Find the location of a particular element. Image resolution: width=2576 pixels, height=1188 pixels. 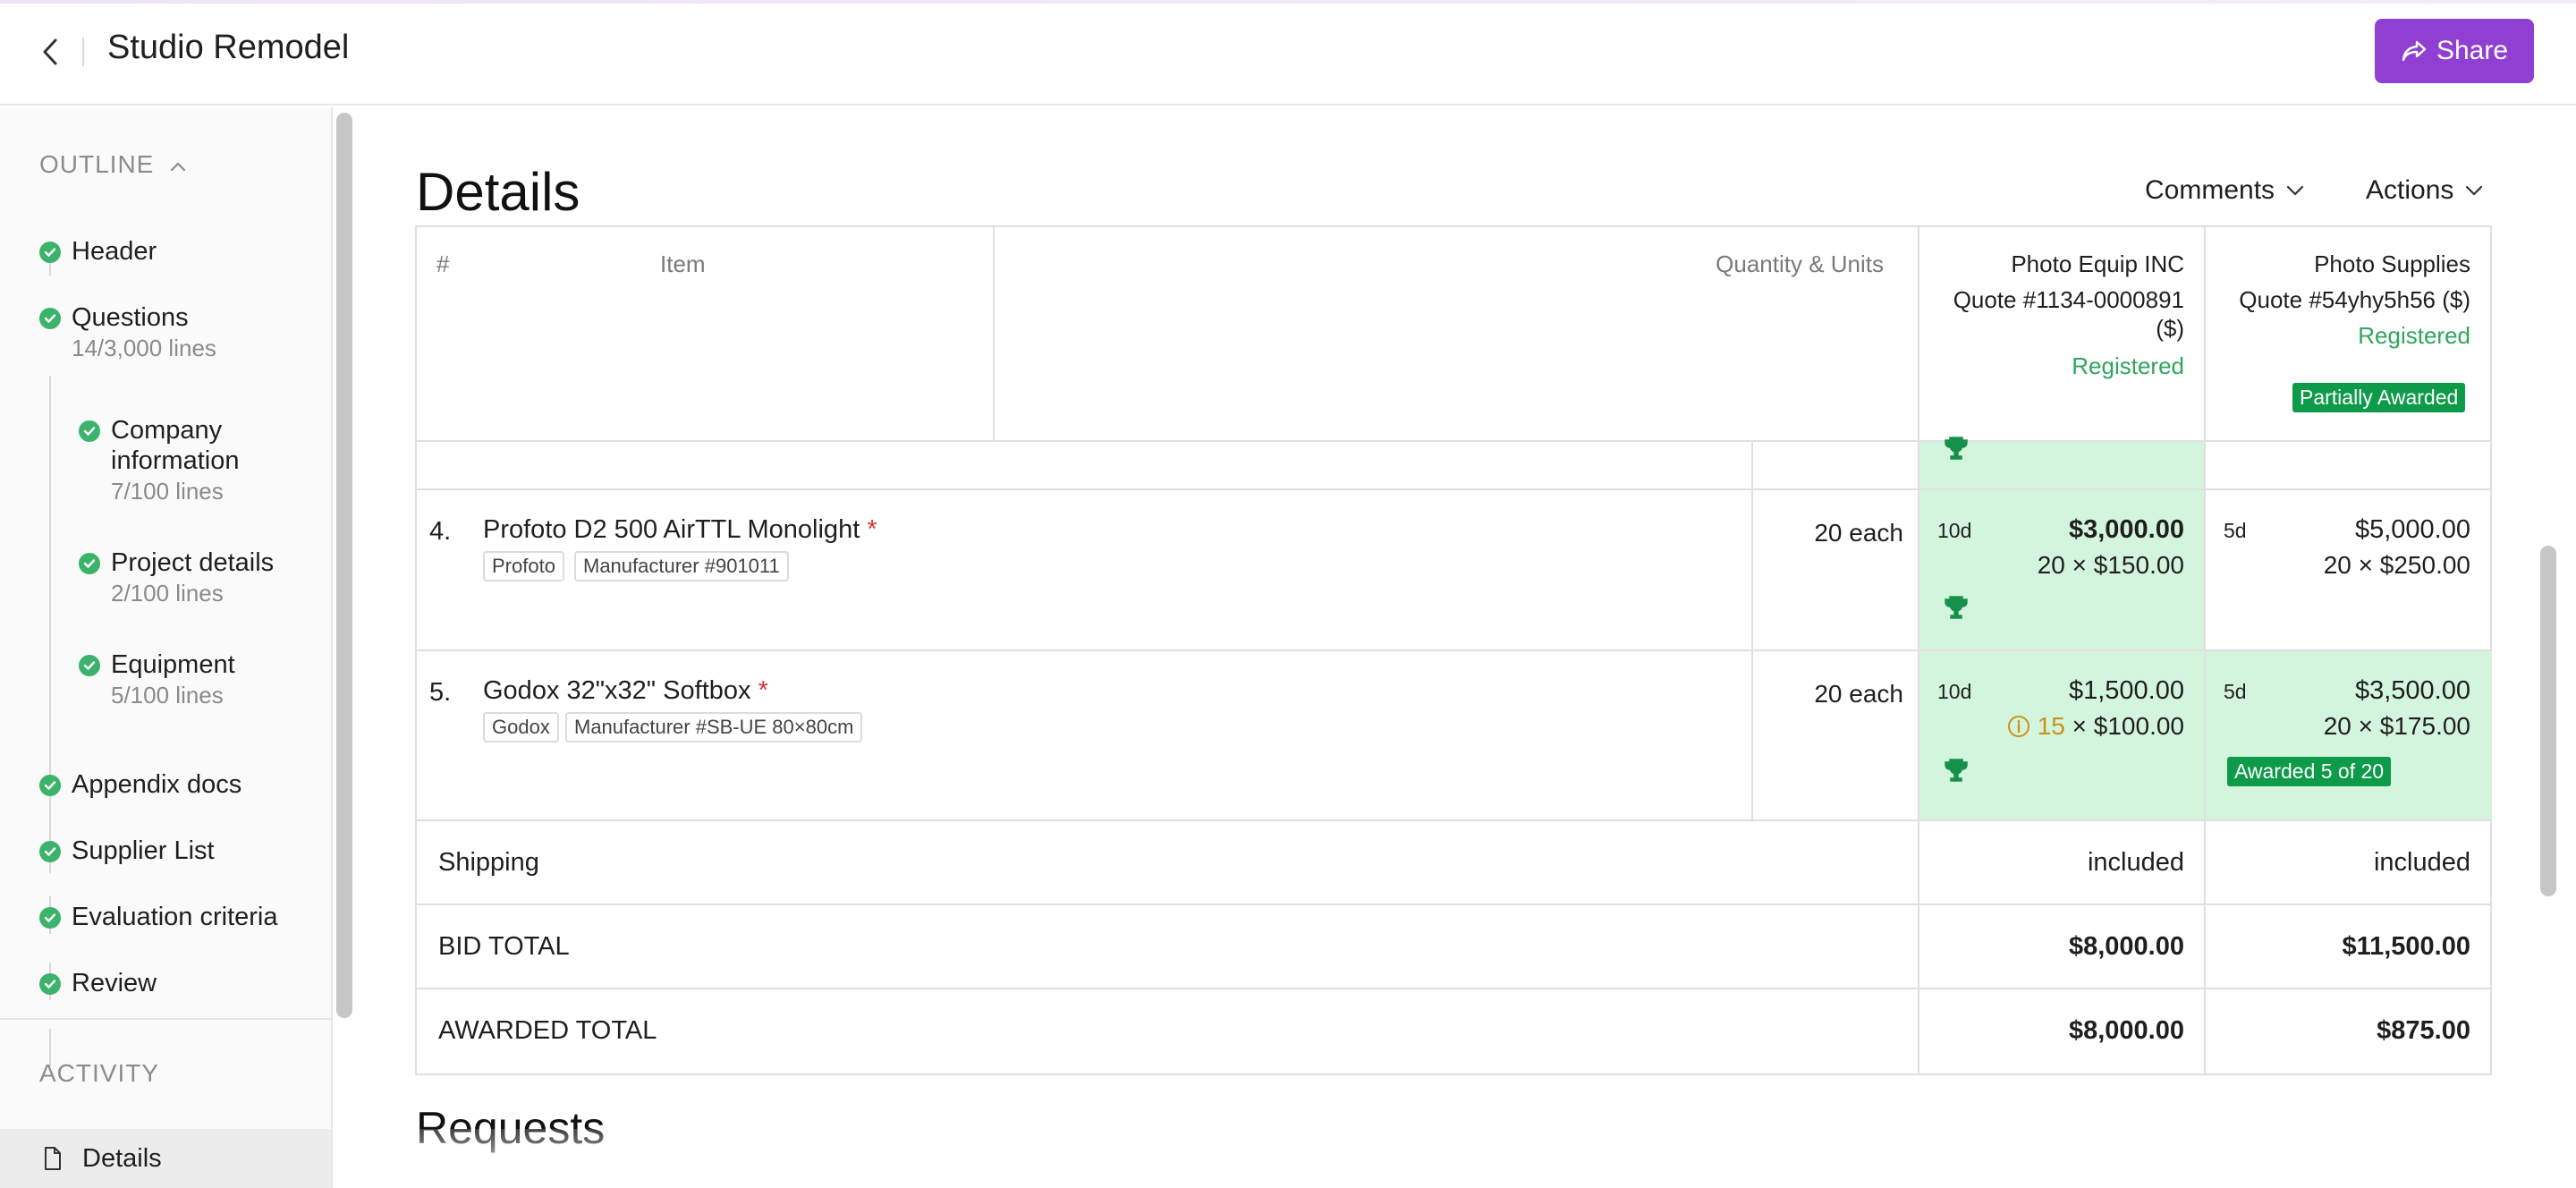

scroll-fade is located at coordinates (1449, 1158).